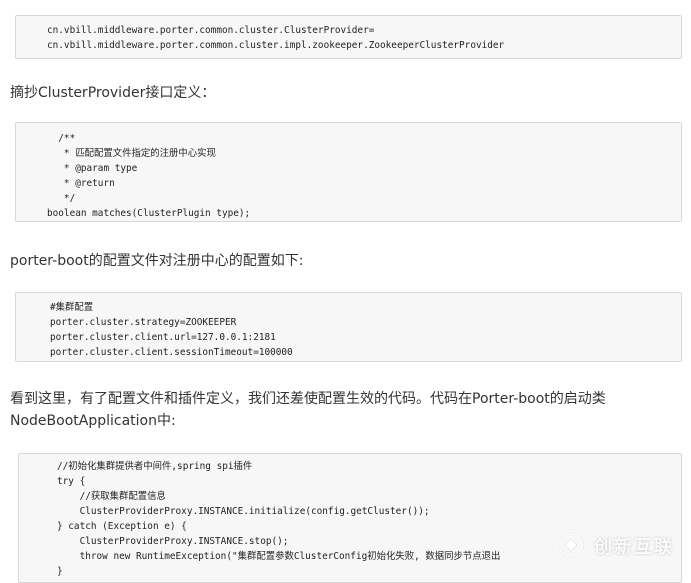 The height and width of the screenshot is (583, 691). What do you see at coordinates (93, 421) in the screenshot?
I see `paragraph-startup-intro-line2: NodeBootApplication中:` at bounding box center [93, 421].